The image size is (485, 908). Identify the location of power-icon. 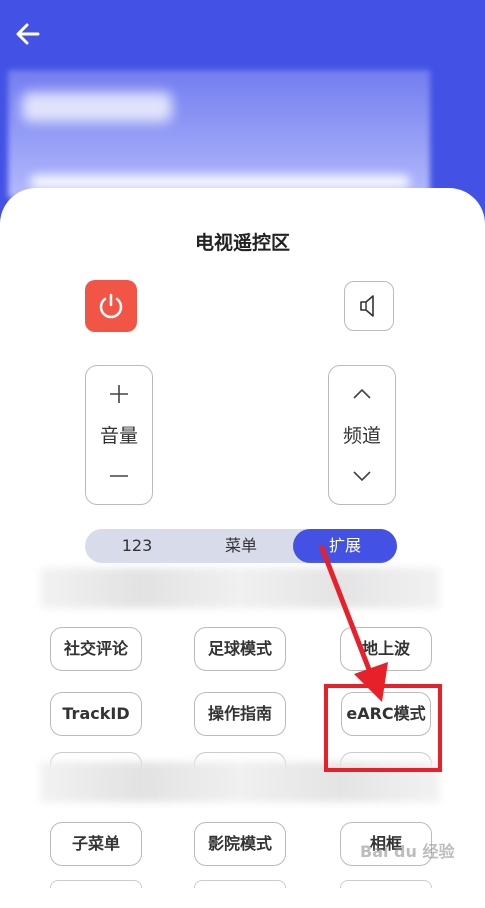
(111, 306).